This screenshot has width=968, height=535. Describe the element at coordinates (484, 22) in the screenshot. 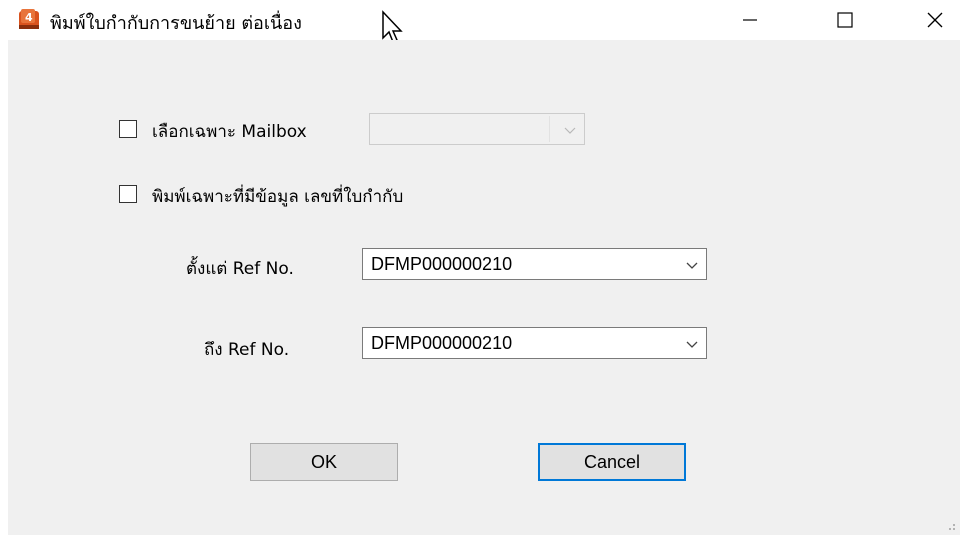

I see `title-bar: 4 พิมพ์ใบกำกับการขนย้าย ต่อเนื่อง` at that location.